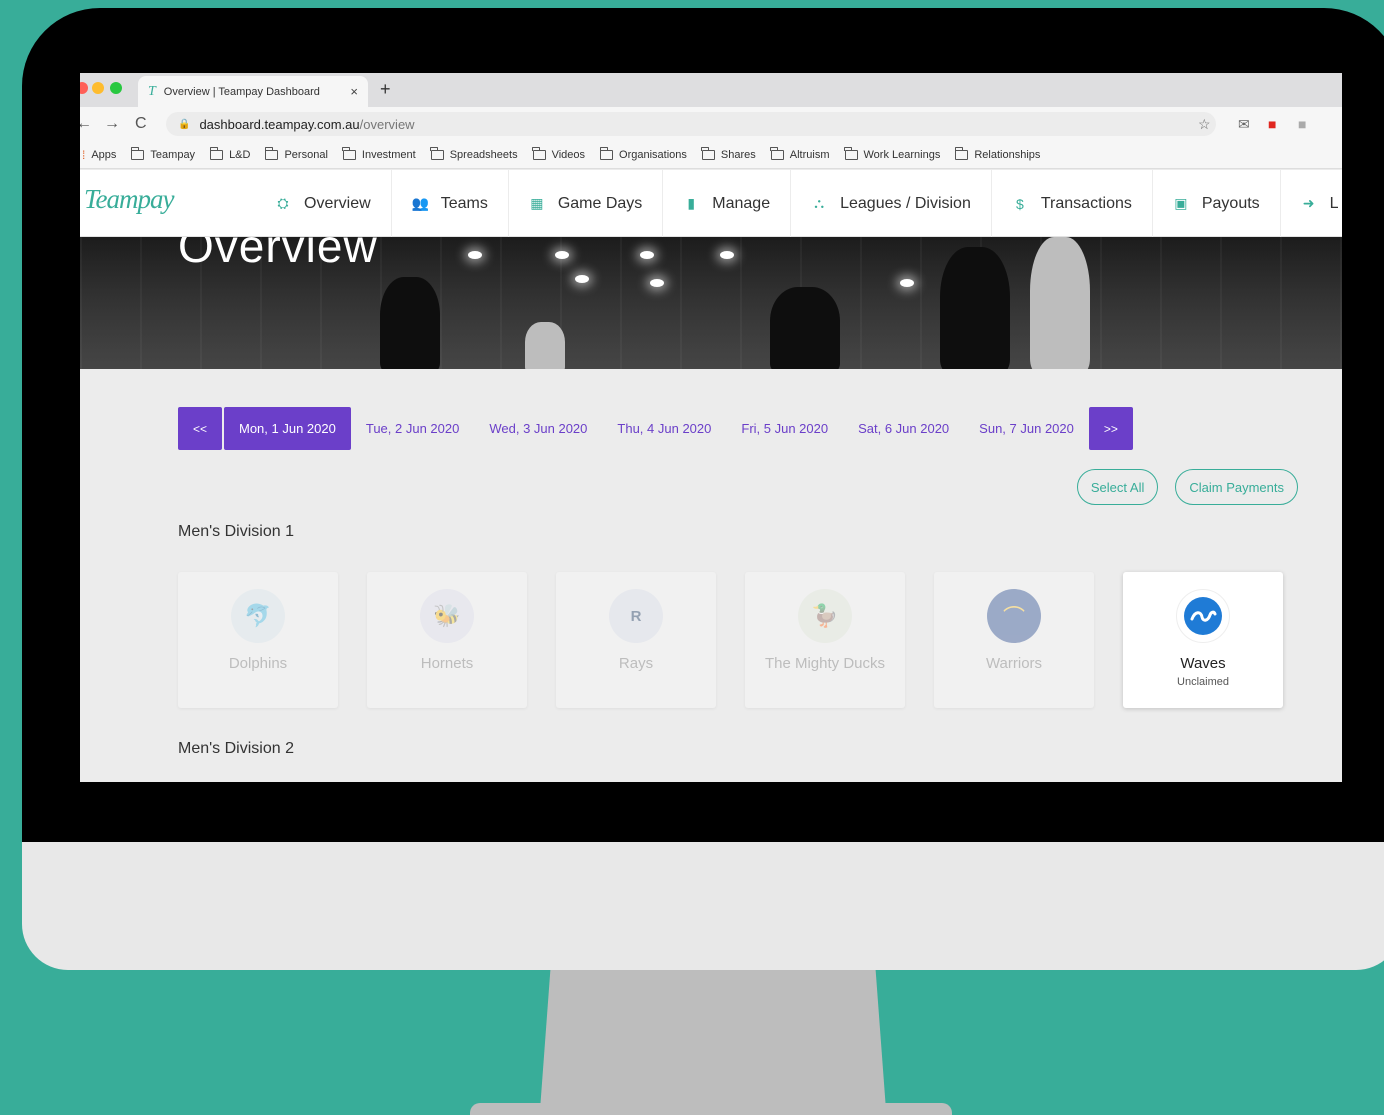 Image resolution: width=1384 pixels, height=1115 pixels. I want to click on bookmark-folder: Teampay, so click(163, 153).